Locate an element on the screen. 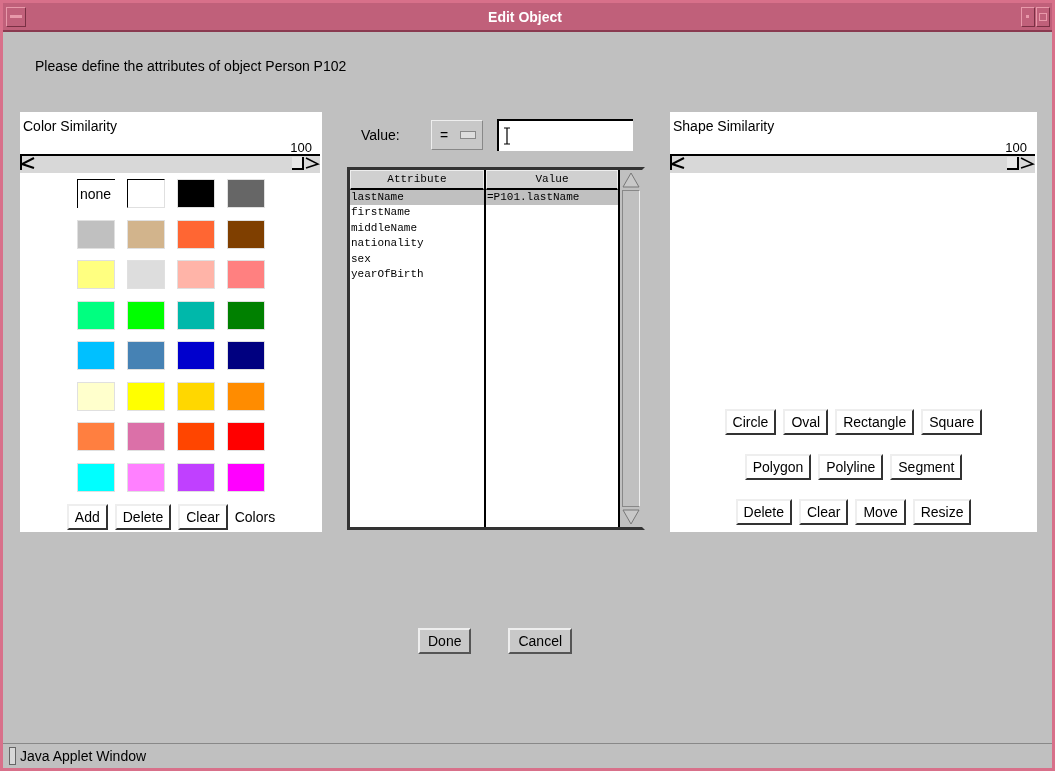 This screenshot has height=771, width=1055. color-swatch is located at coordinates (146, 193).